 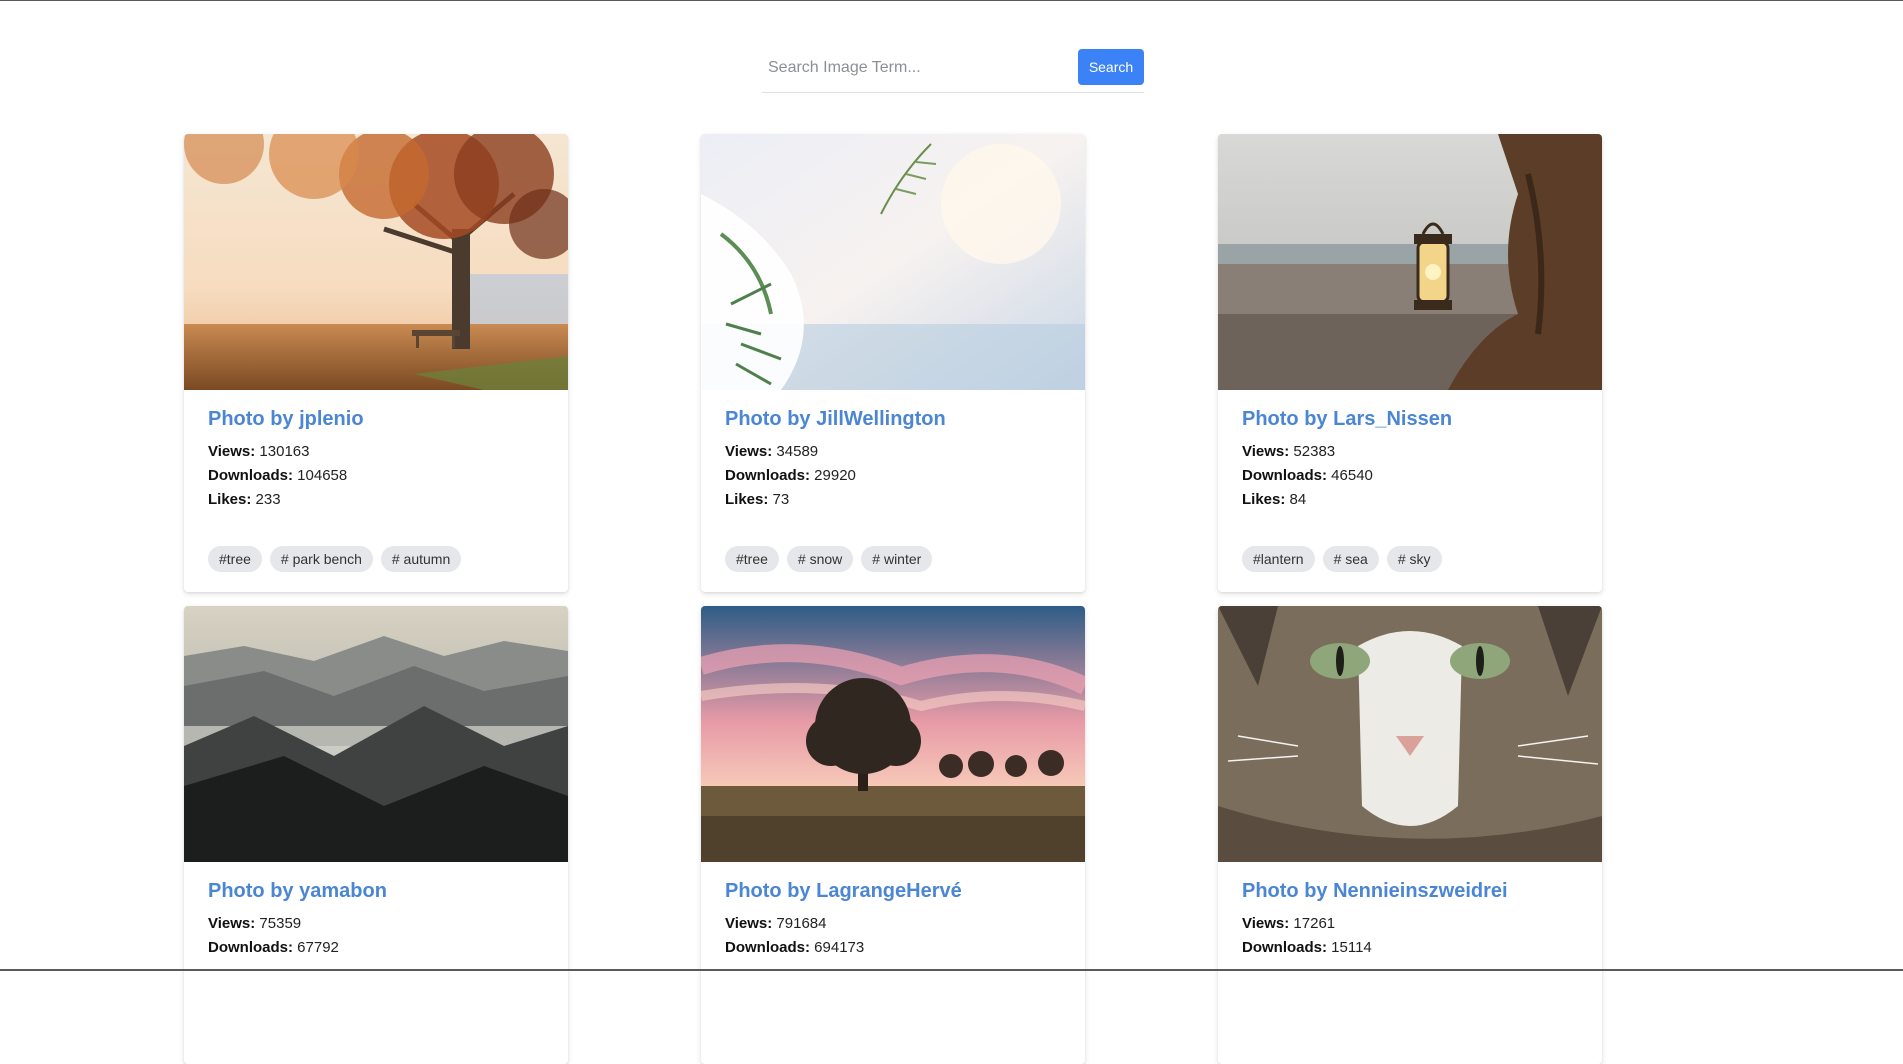 What do you see at coordinates (259, 451) in the screenshot?
I see `views-stat: Views: 130163` at bounding box center [259, 451].